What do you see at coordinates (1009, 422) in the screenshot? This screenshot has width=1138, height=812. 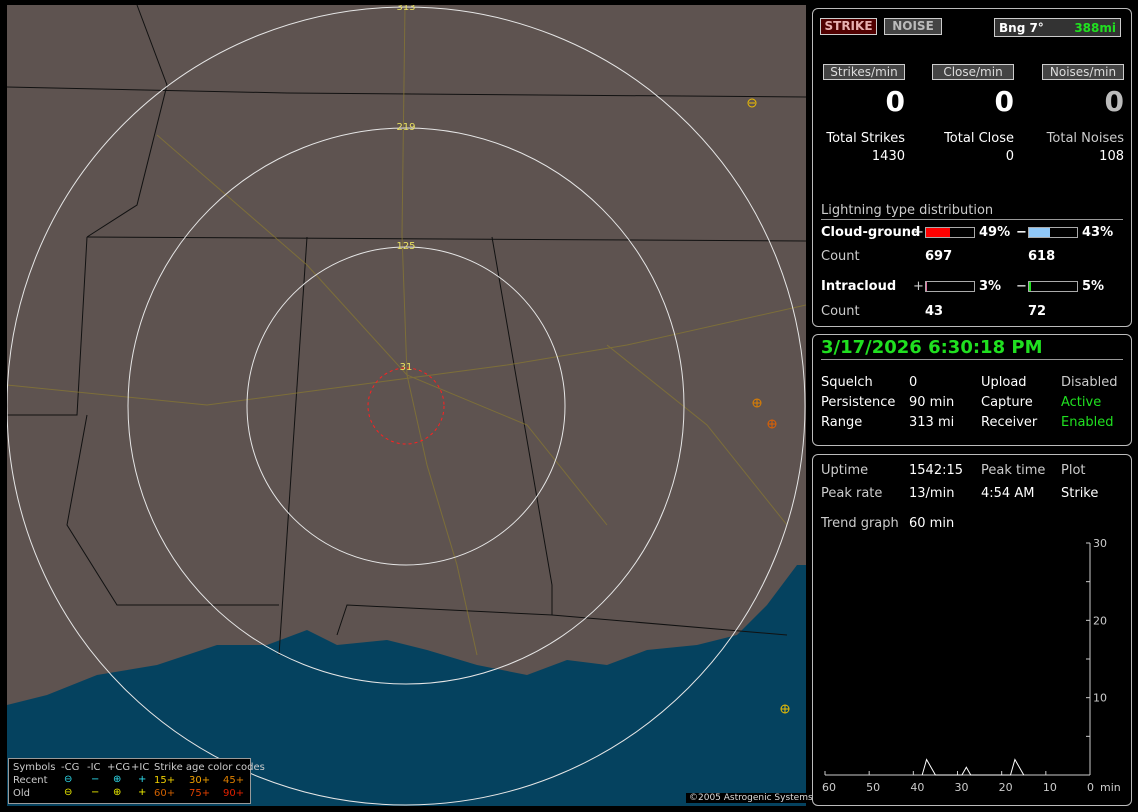 I see `info-label: Receiver` at bounding box center [1009, 422].